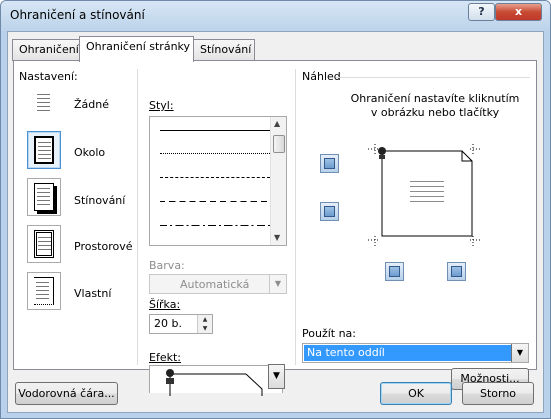 The height and width of the screenshot is (419, 551). I want to click on tab-label: Ohraničení stránky, so click(138, 46).